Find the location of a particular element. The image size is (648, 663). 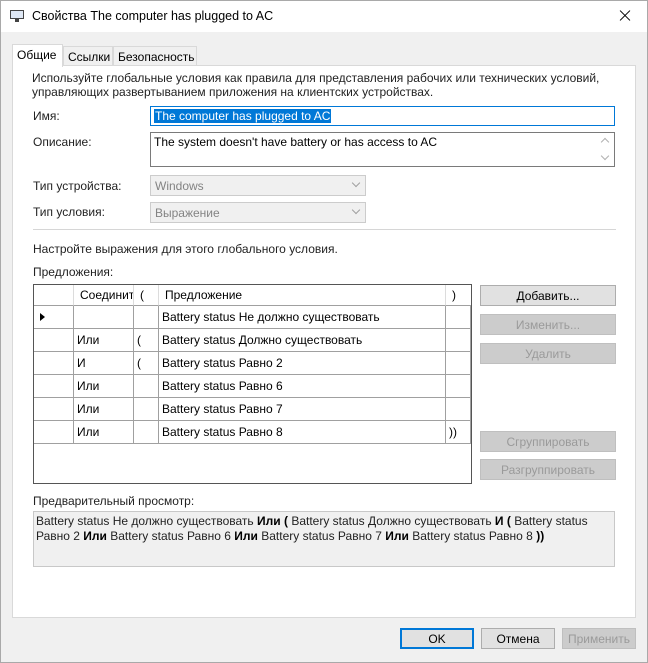

computer-icon is located at coordinates (17, 16).